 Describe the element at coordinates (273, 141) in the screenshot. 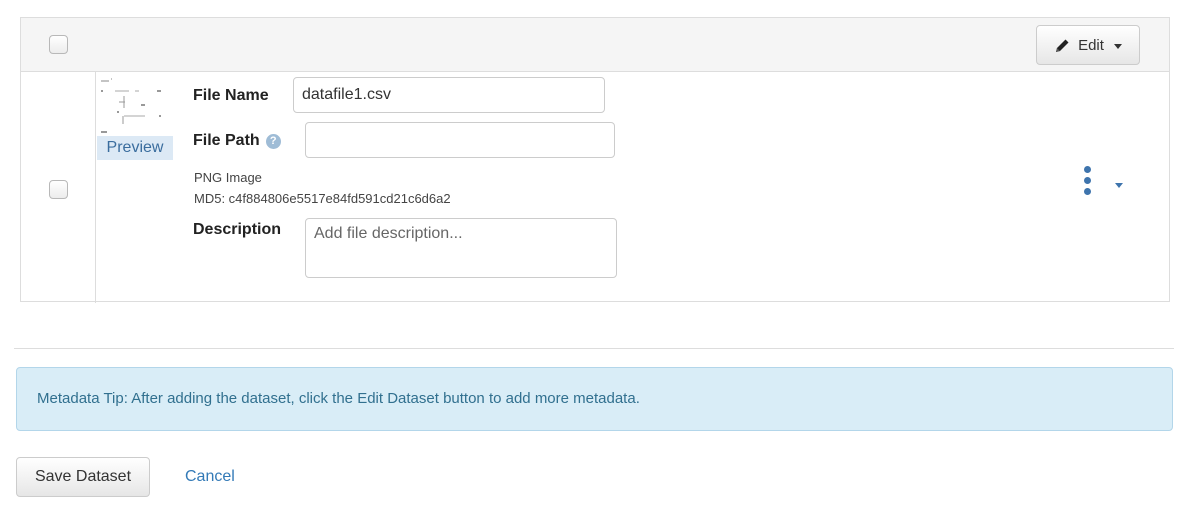

I see `question-circle-icon: ?` at that location.